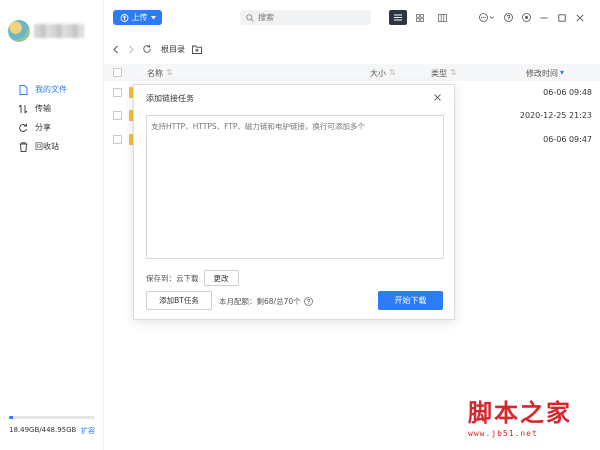 This screenshot has width=600, height=450. Describe the element at coordinates (131, 49) in the screenshot. I see `forward-arrow-icon` at that location.